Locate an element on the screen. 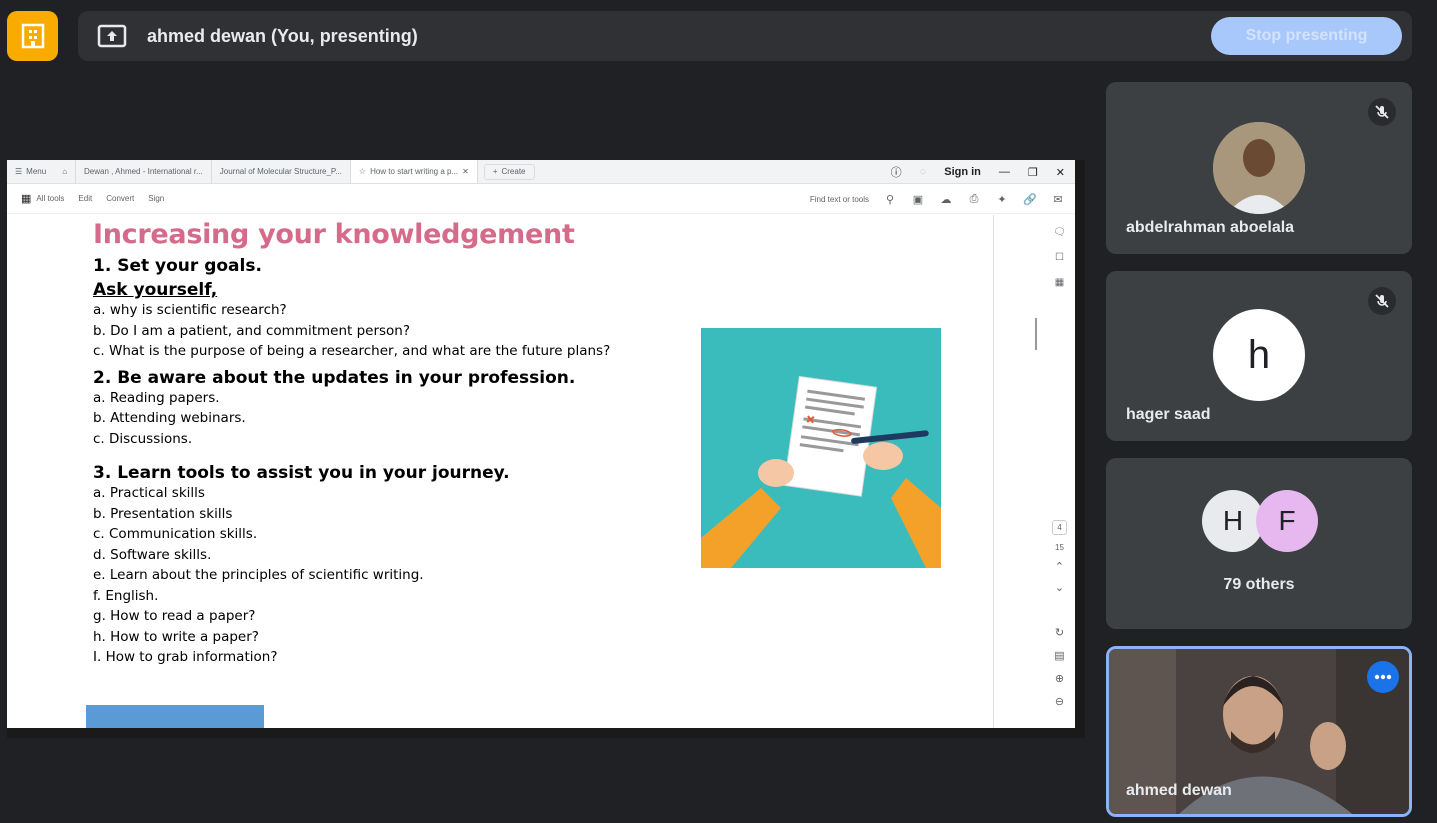 This screenshot has height=823, width=1437. print-icon: ⎙ is located at coordinates (974, 199).